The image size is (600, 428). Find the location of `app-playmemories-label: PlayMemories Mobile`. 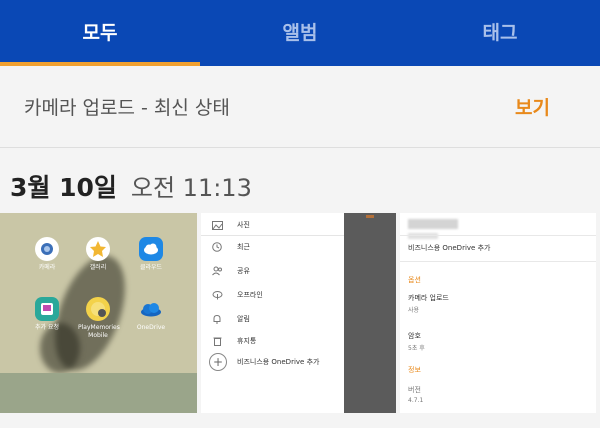

app-playmemories-label: PlayMemories Mobile is located at coordinates (99, 331).